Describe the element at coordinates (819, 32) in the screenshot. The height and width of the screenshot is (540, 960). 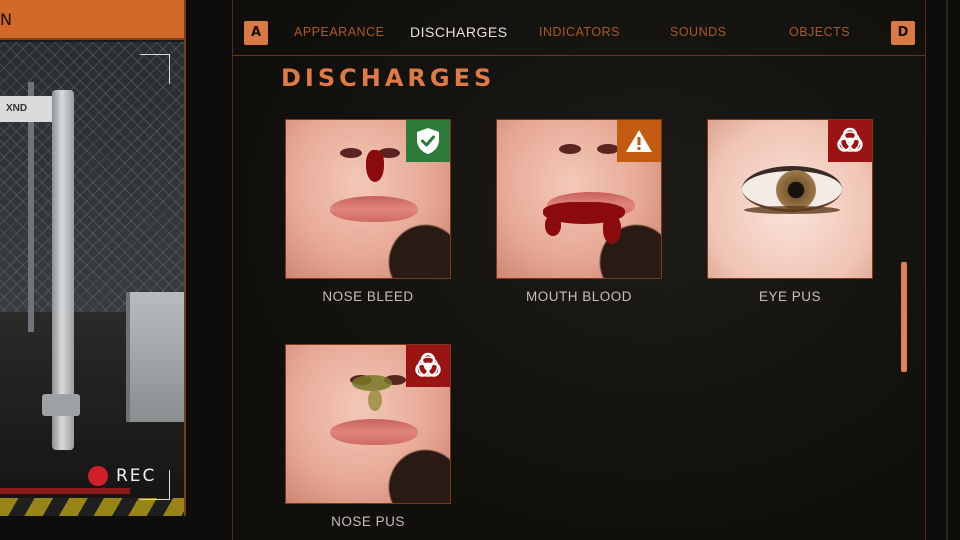
I see `tab-objects: OBJECTS` at that location.